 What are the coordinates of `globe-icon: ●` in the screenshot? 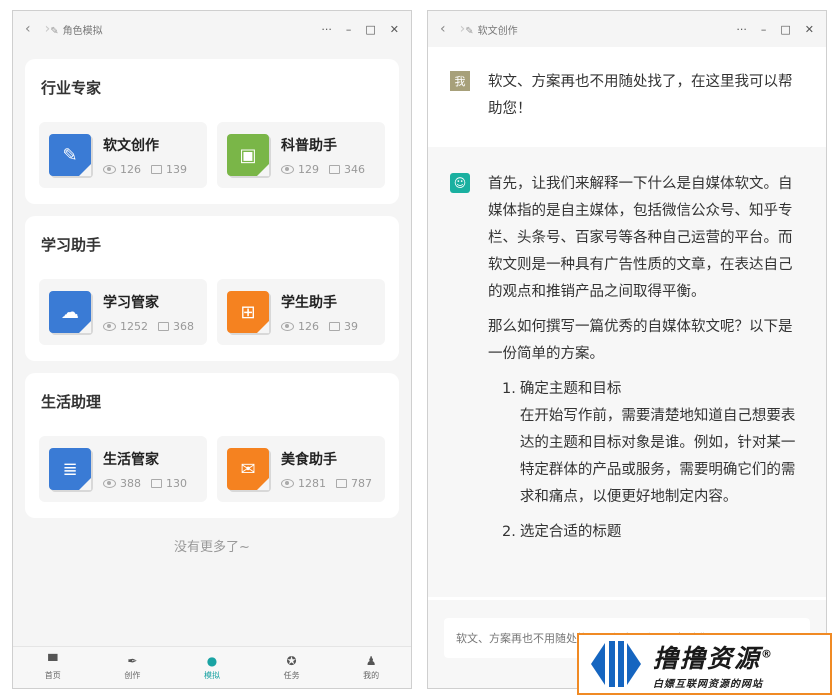 It's located at (212, 660).